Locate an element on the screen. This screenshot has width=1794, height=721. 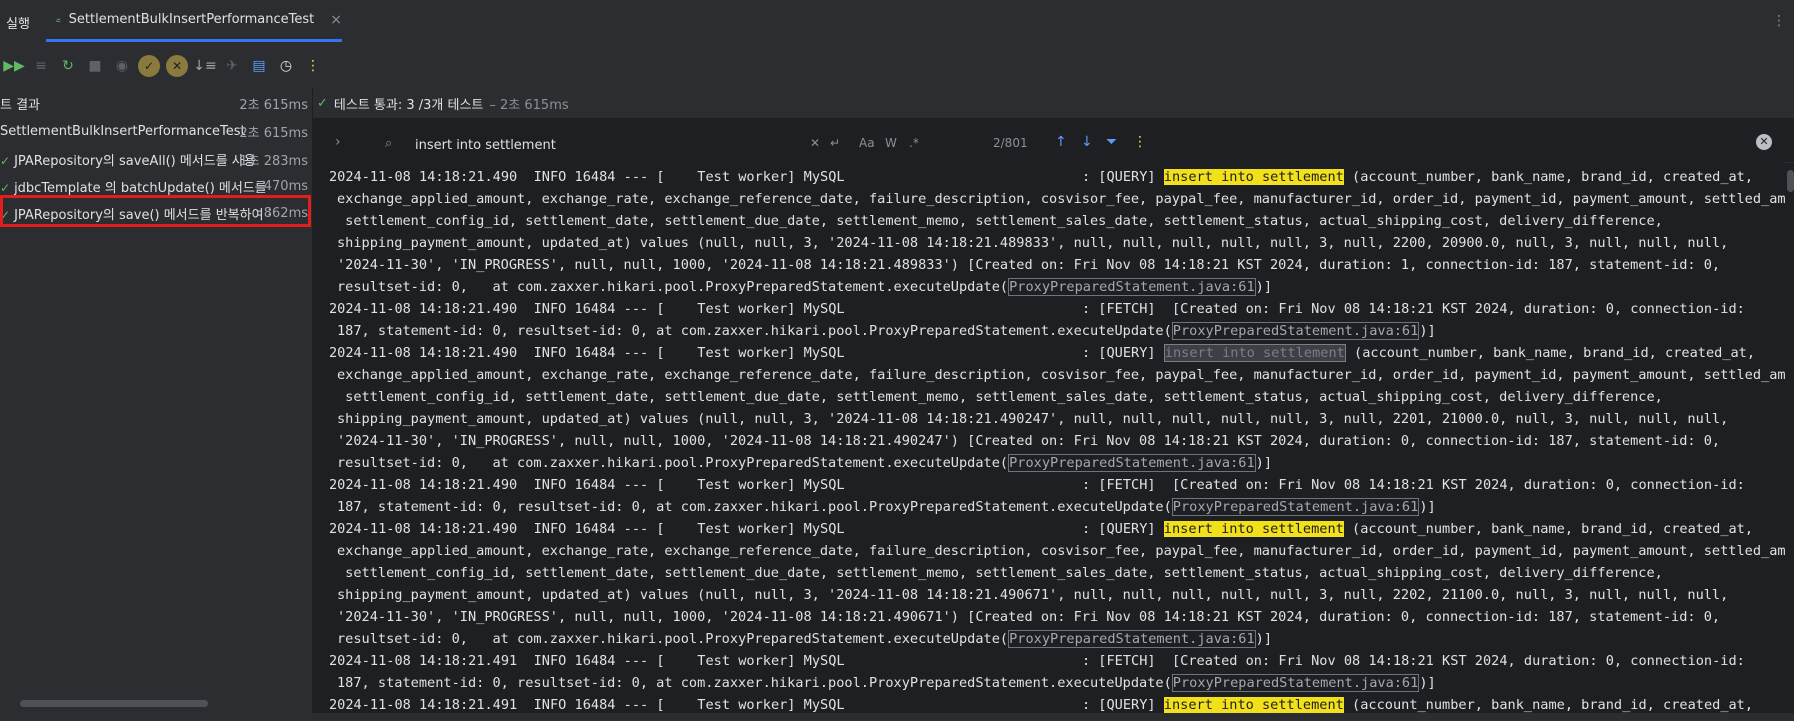
tree-horizontal-scrollbar is located at coordinates (114, 703).